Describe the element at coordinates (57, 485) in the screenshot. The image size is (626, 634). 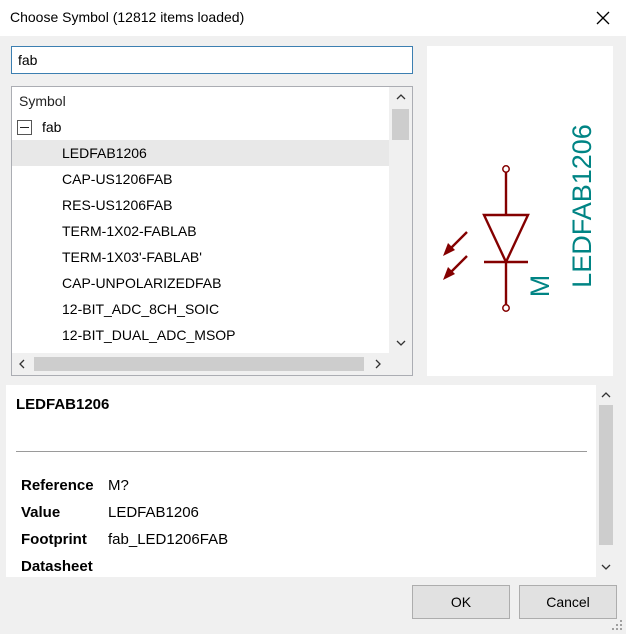
I see `field-label: Reference` at that location.